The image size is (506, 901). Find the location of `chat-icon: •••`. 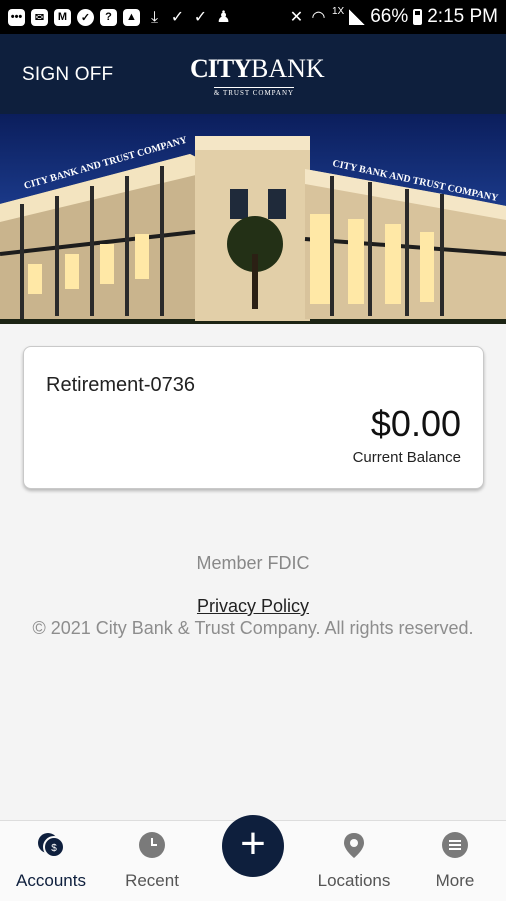

chat-icon: ••• is located at coordinates (16, 17).